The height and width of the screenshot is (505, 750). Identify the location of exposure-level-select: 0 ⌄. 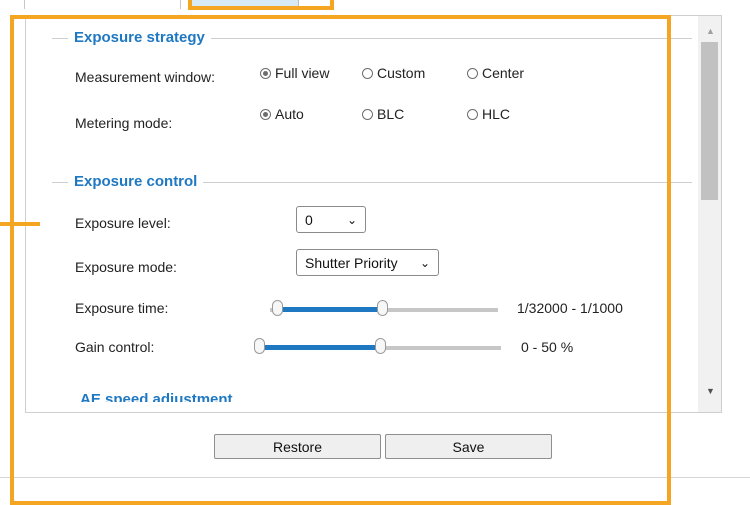
(331, 219).